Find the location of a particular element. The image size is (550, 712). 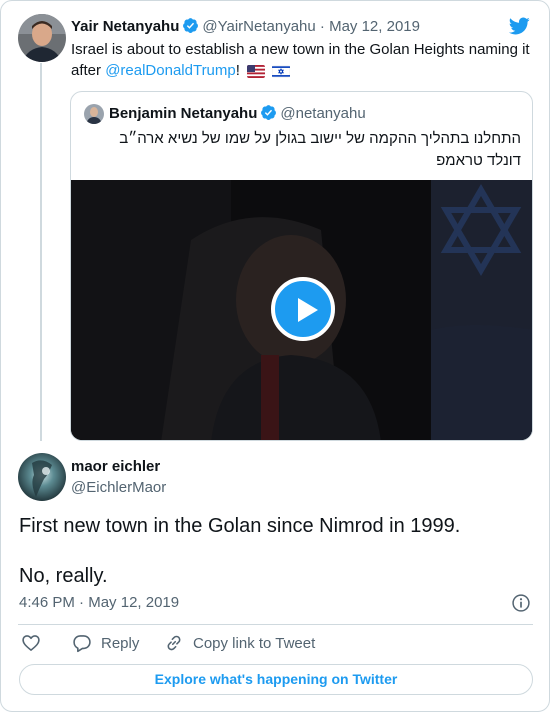

like-button is located at coordinates (31, 643).